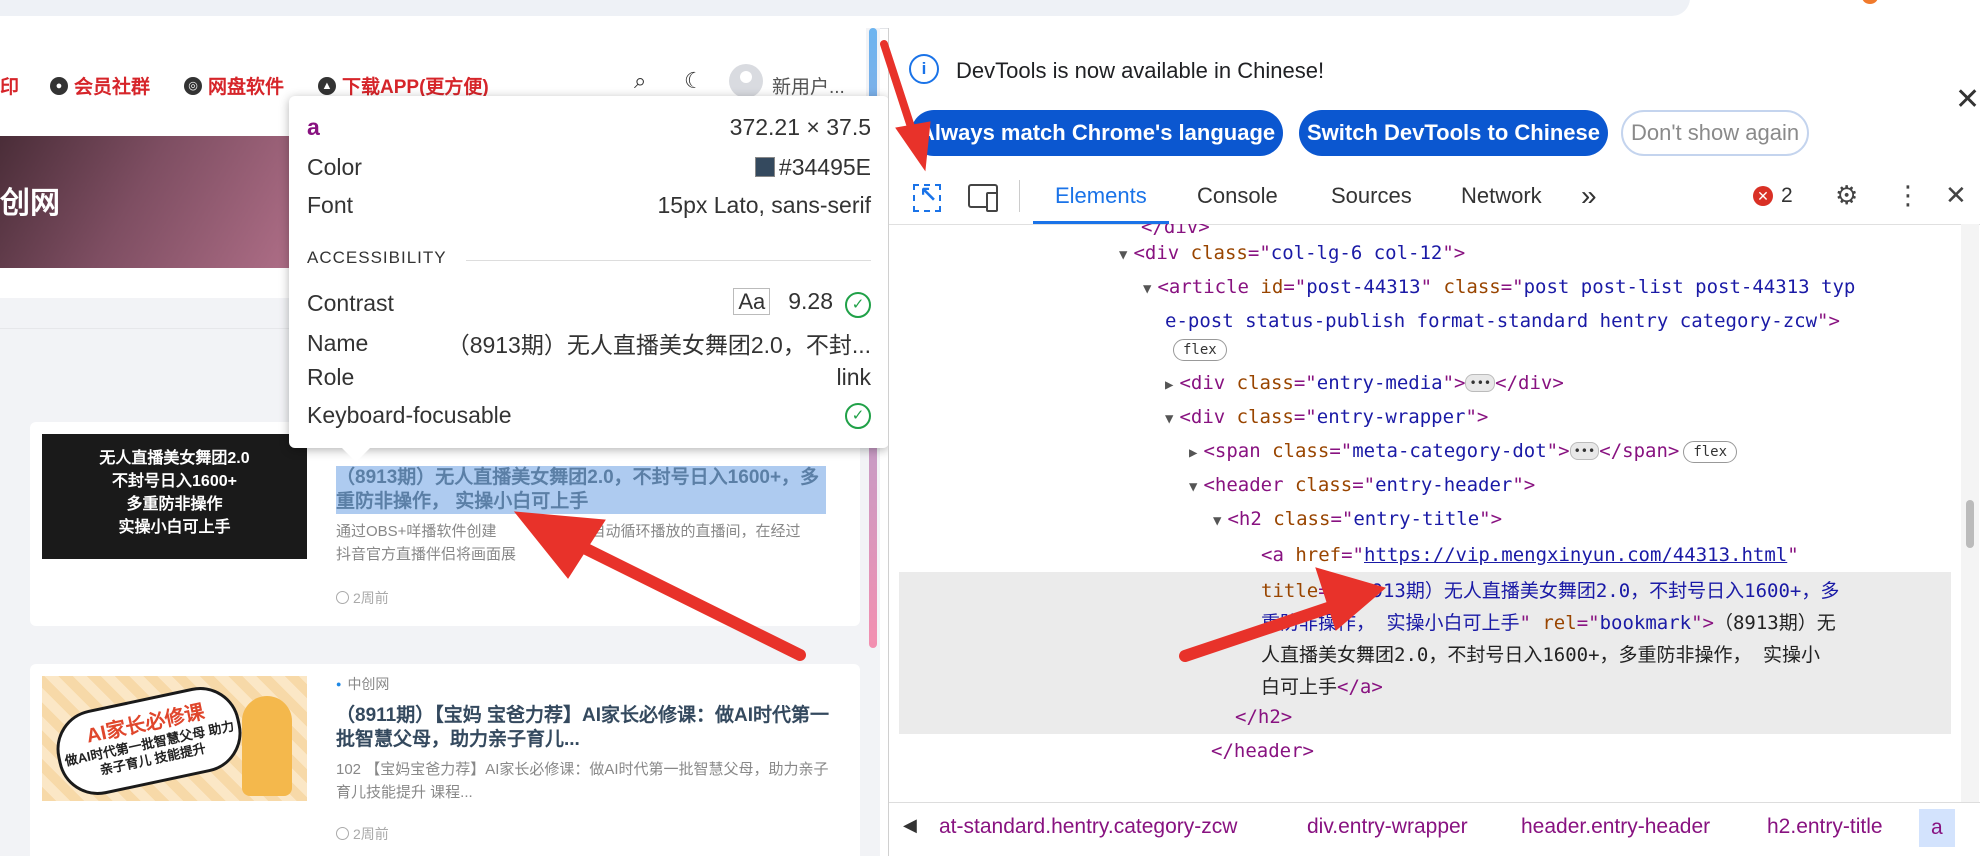 The height and width of the screenshot is (856, 1980). Describe the element at coordinates (1262, 751) in the screenshot. I see `dom-node: </header>` at that location.